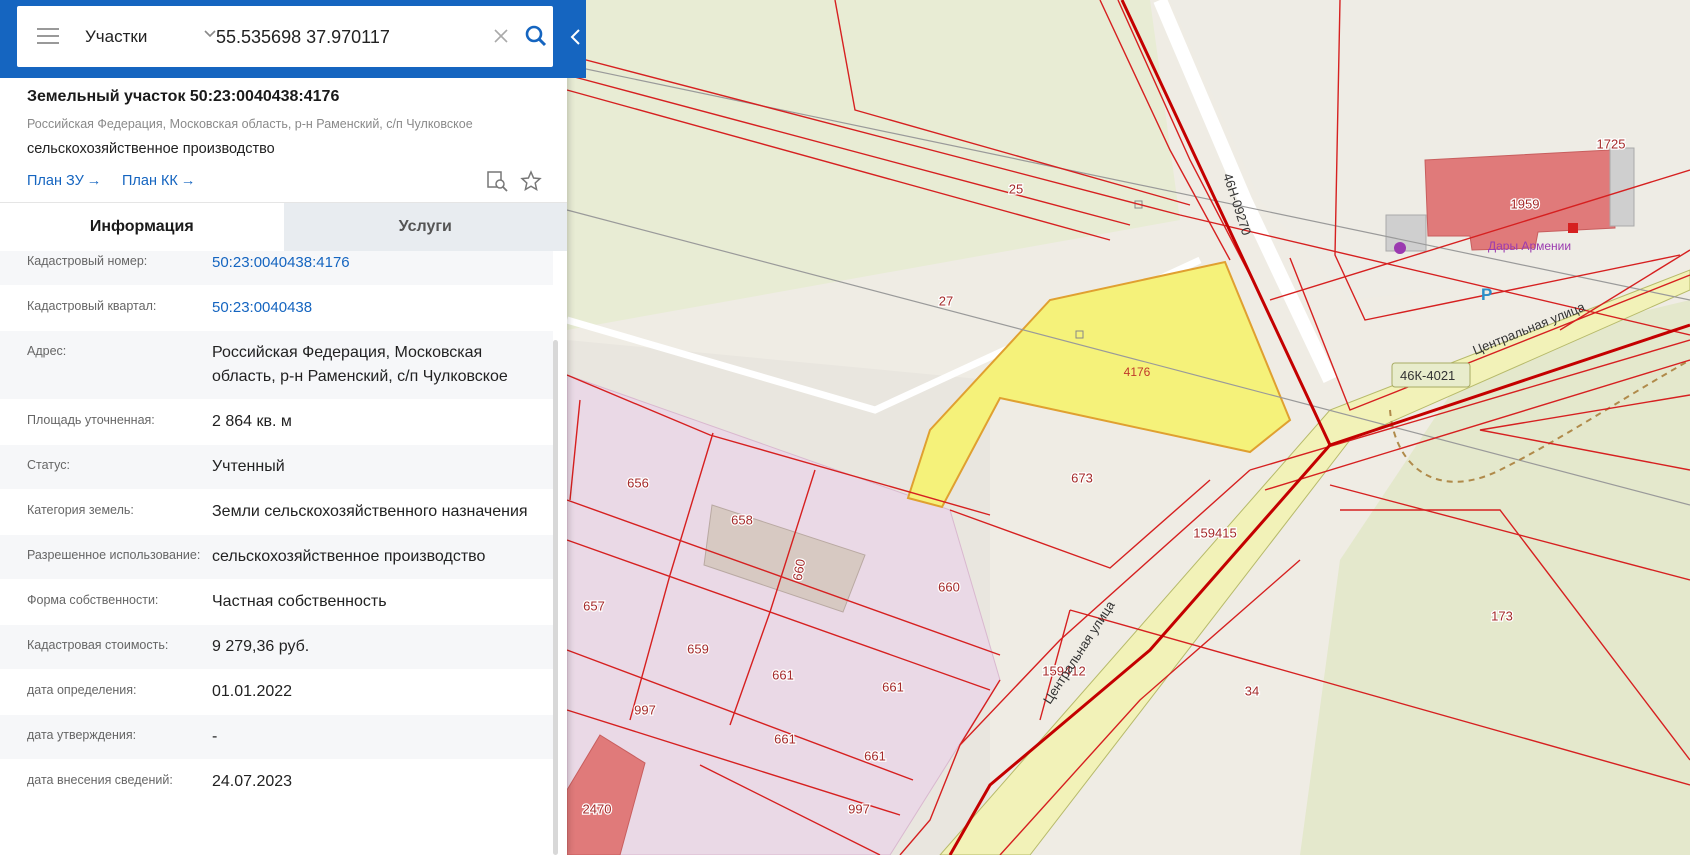  What do you see at coordinates (1252, 690) in the screenshot?
I see `map-label-34: 34` at bounding box center [1252, 690].